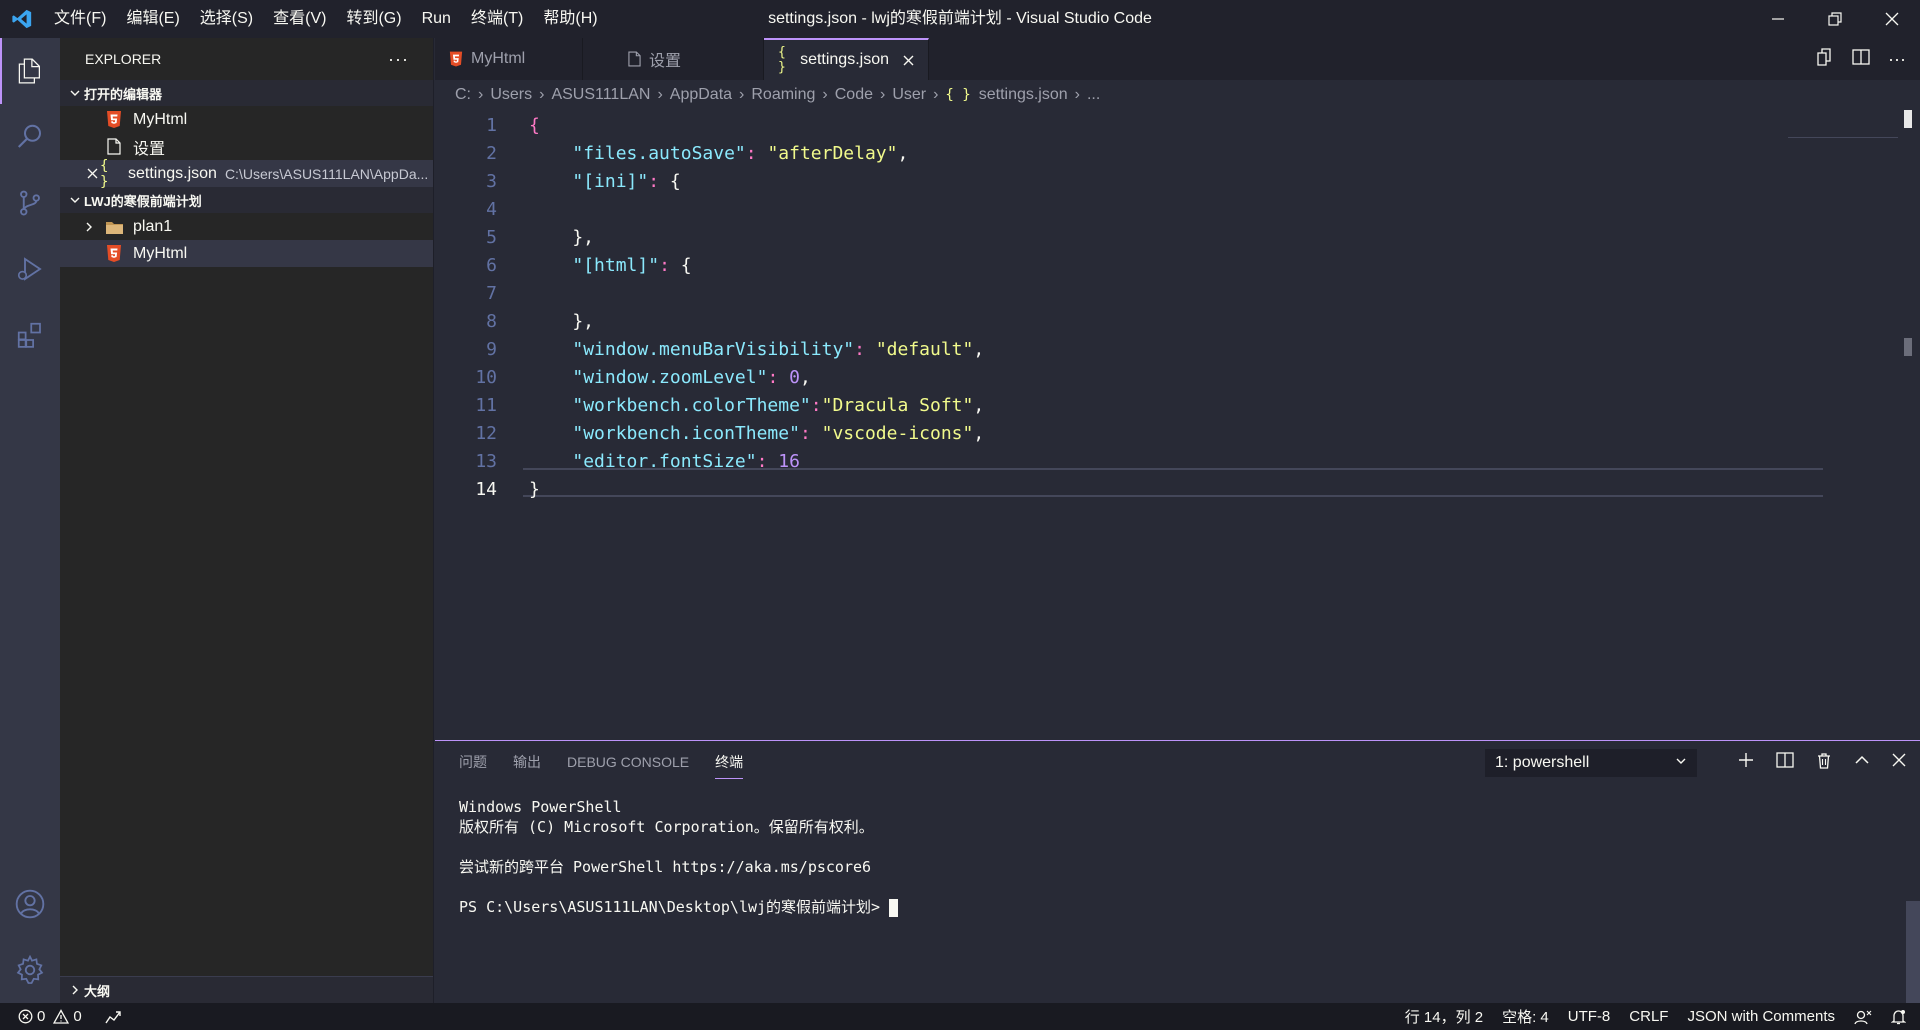 This screenshot has height=1030, width=1920. Describe the element at coordinates (1824, 762) in the screenshot. I see `kill-terminal-button` at that location.